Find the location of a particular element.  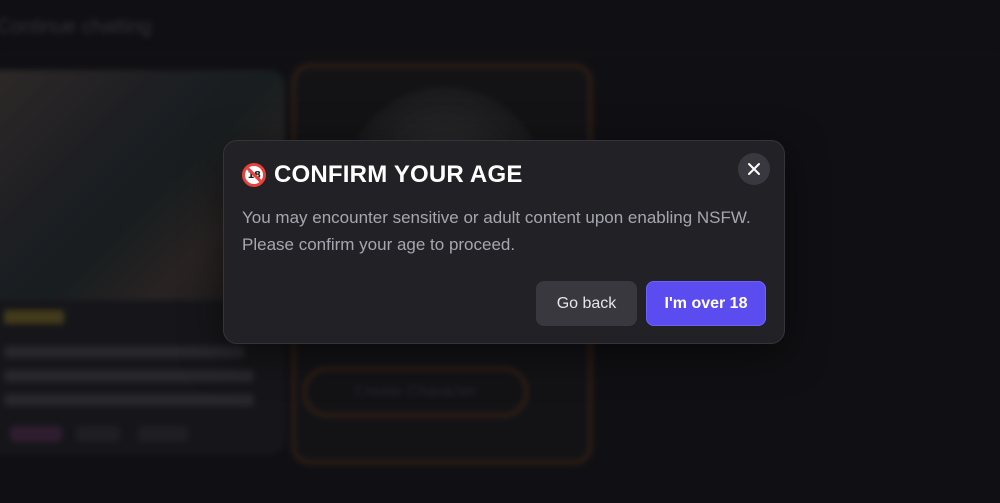

dialog-title: CONFIRM YOUR AGE is located at coordinates (398, 174).